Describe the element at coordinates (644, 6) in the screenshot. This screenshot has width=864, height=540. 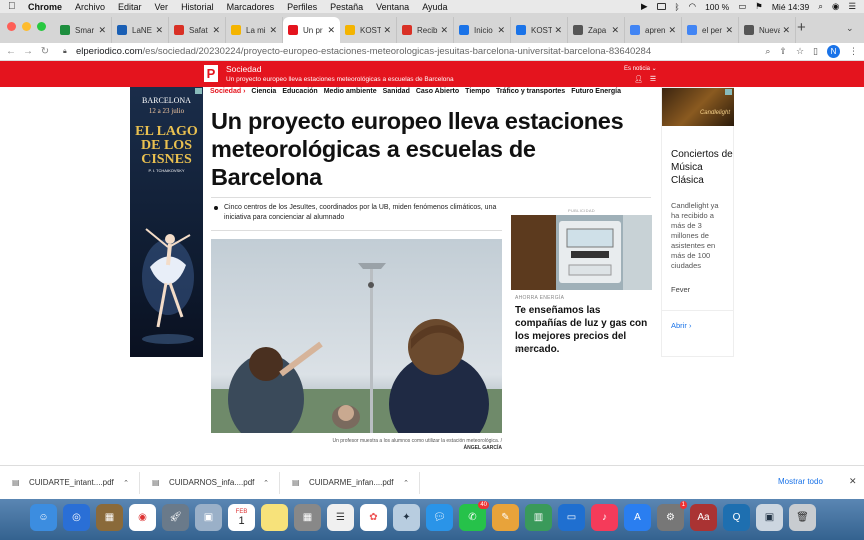
I see `play-icon: ▶` at that location.